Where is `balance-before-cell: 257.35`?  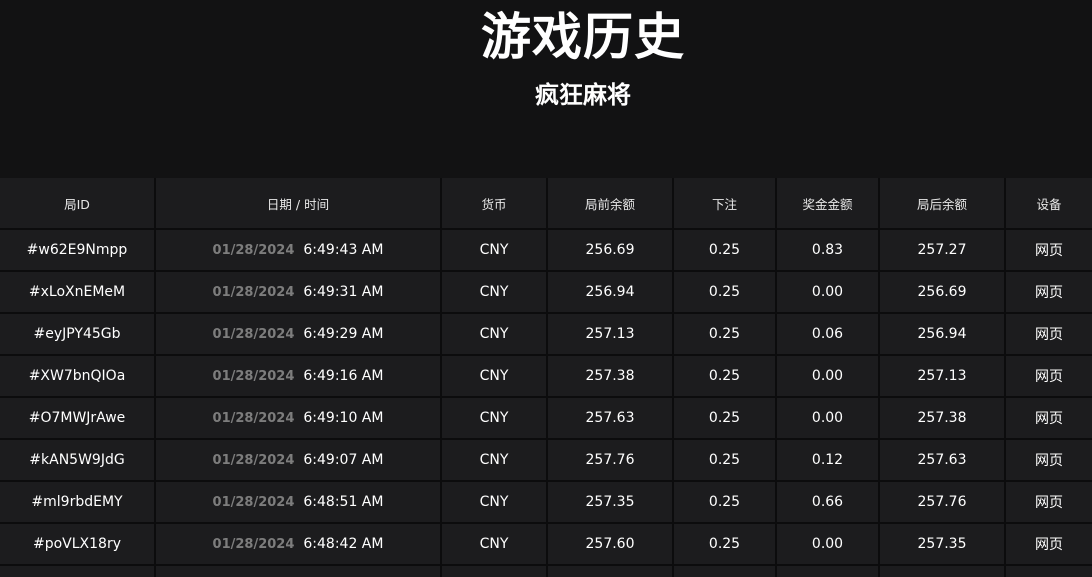
balance-before-cell: 257.35 is located at coordinates (611, 502).